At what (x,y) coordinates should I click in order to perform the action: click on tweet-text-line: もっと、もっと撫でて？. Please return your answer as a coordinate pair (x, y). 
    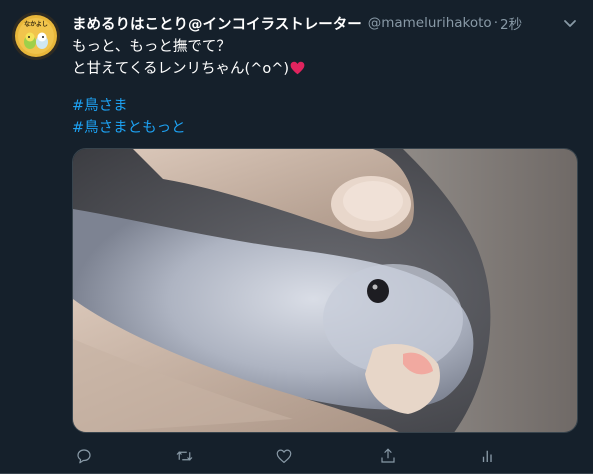
    Looking at the image, I should click on (151, 47).